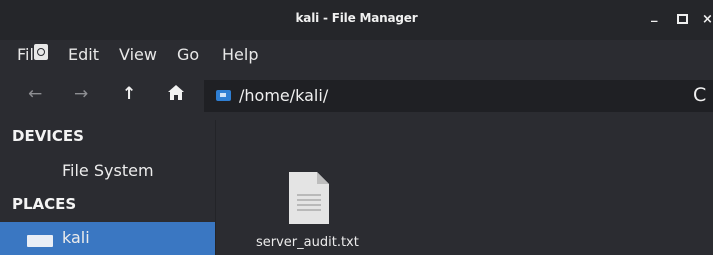  What do you see at coordinates (83, 54) in the screenshot?
I see `menu-edit: Edit` at bounding box center [83, 54].